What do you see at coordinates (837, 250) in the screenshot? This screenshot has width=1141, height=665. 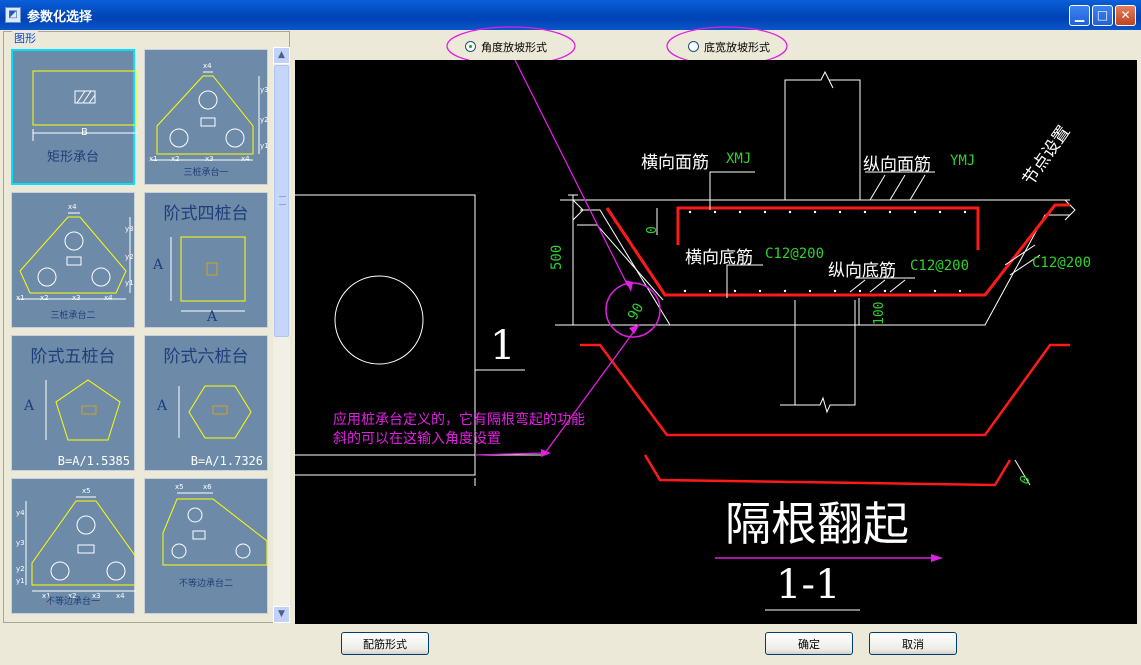 I see `bottom-rebar` at bounding box center [837, 250].